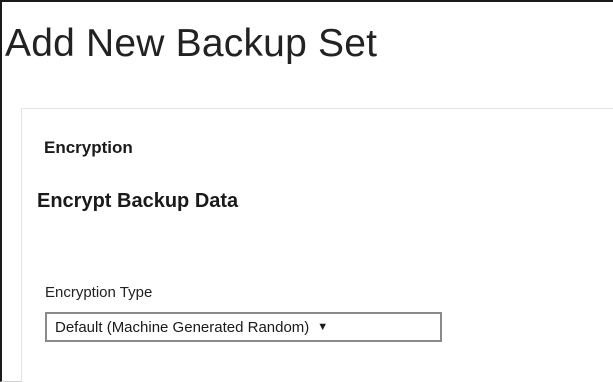 This screenshot has height=382, width=613. I want to click on encryption-type-selected-value: Default (Machine Generated Random), so click(182, 327).